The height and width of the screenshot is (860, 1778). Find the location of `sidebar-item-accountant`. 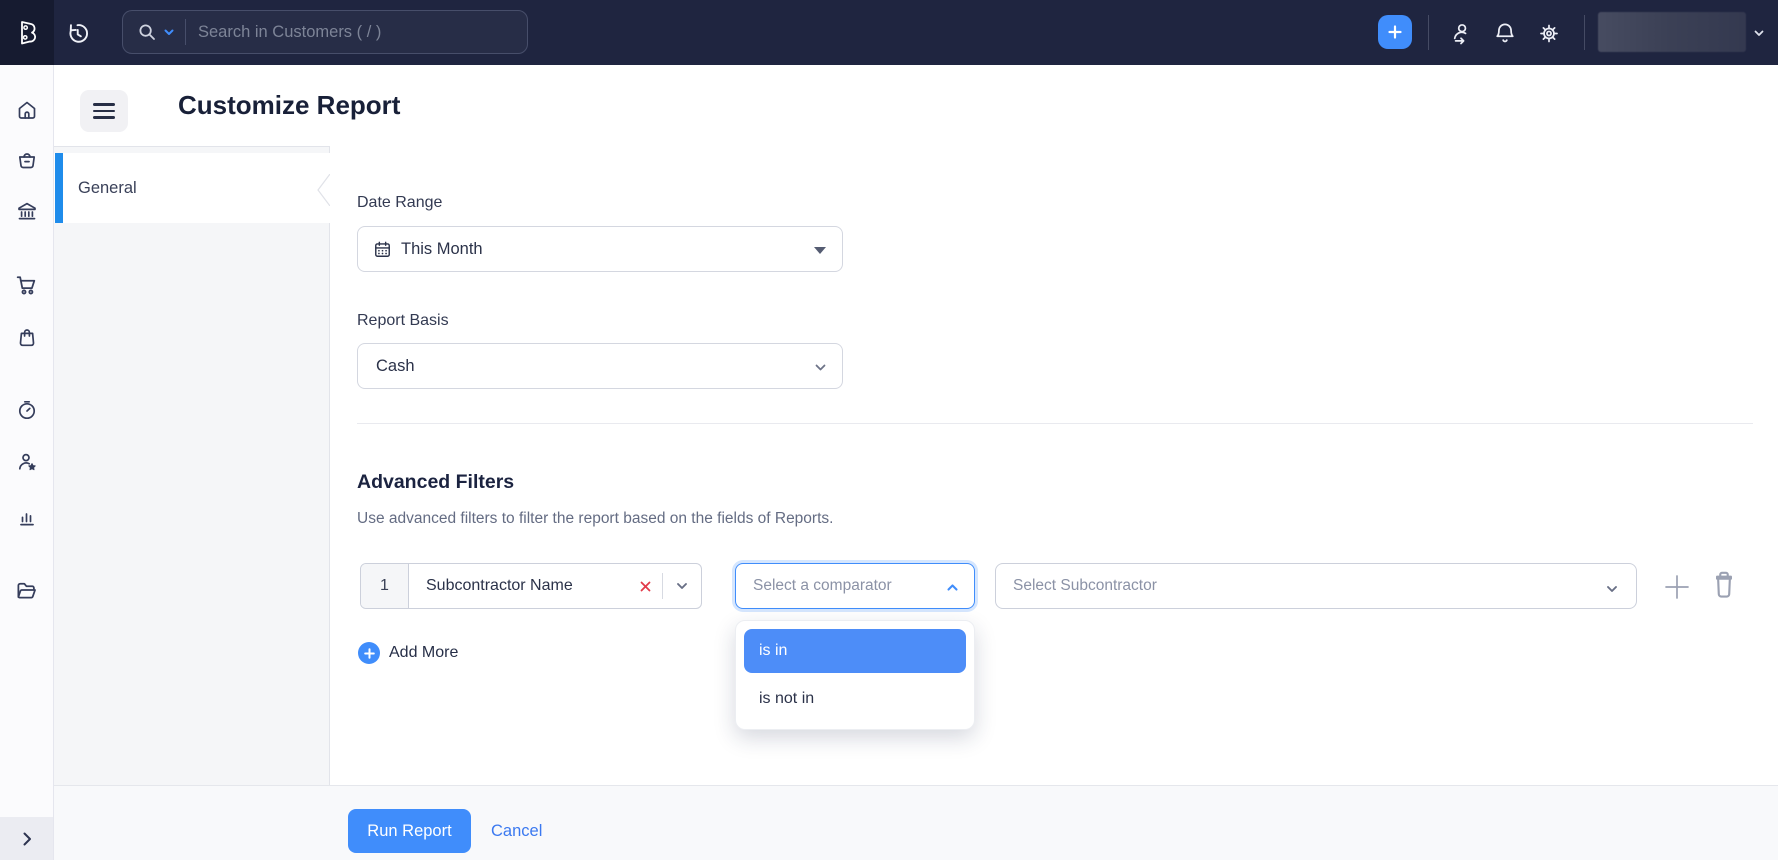

sidebar-item-accountant is located at coordinates (26, 462).